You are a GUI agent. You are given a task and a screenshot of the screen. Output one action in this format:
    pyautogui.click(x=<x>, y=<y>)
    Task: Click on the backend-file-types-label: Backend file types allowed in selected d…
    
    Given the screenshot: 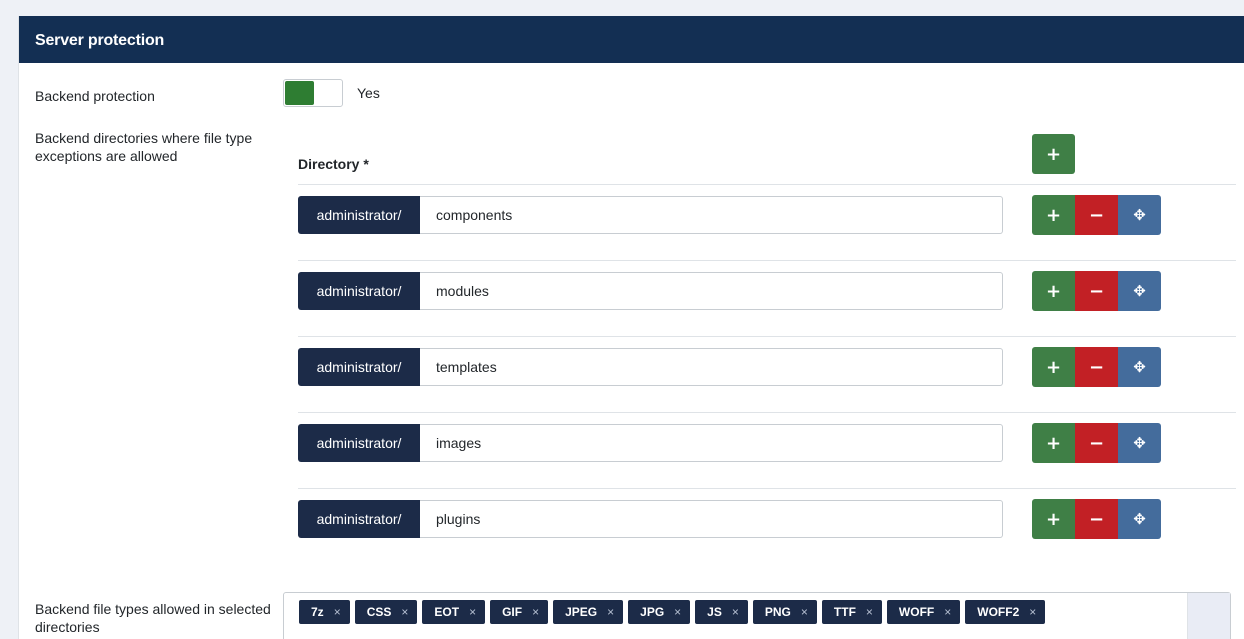 What is the action you would take?
    pyautogui.click(x=153, y=618)
    